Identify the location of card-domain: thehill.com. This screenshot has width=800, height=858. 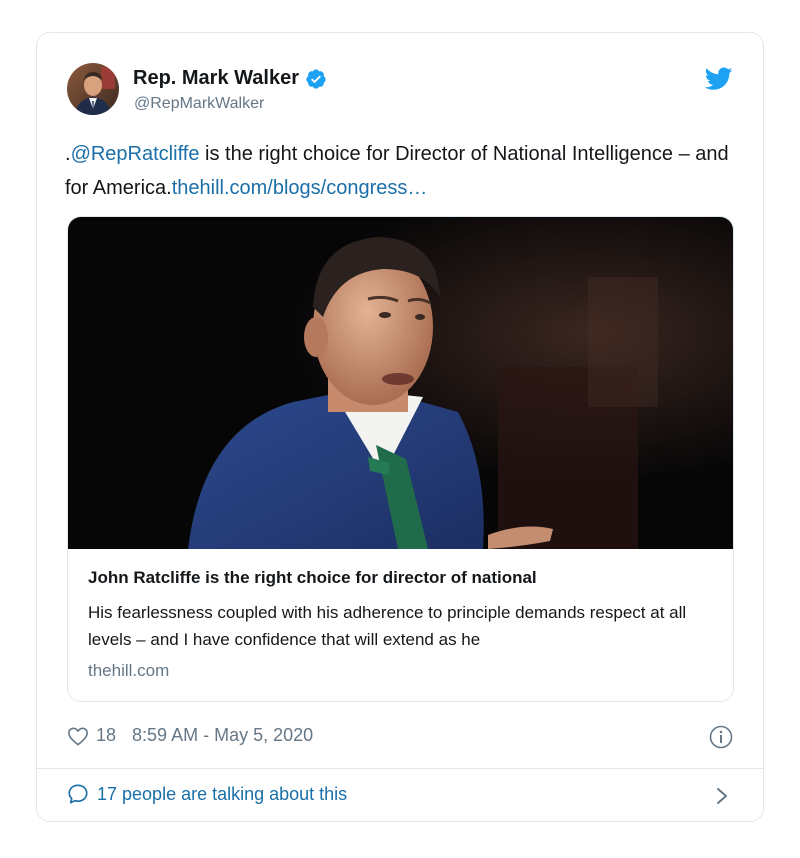
(129, 670).